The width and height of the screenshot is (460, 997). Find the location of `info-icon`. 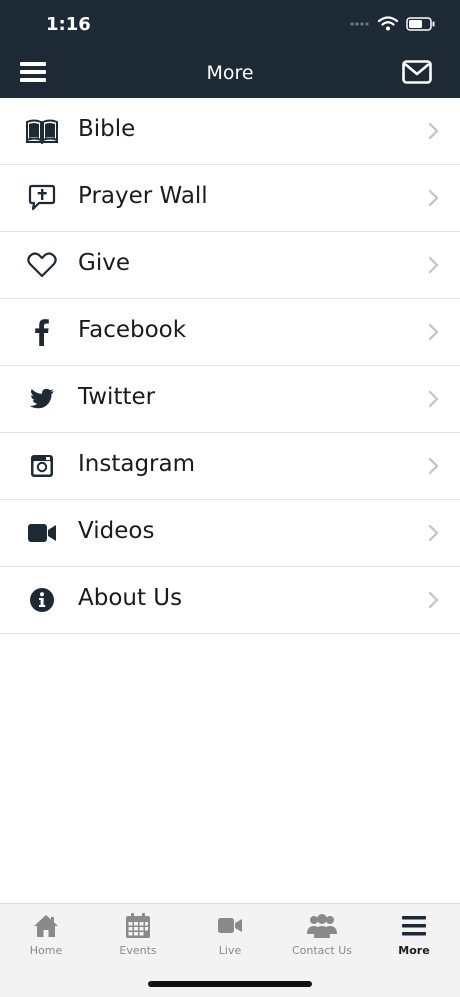

info-icon is located at coordinates (42, 600).